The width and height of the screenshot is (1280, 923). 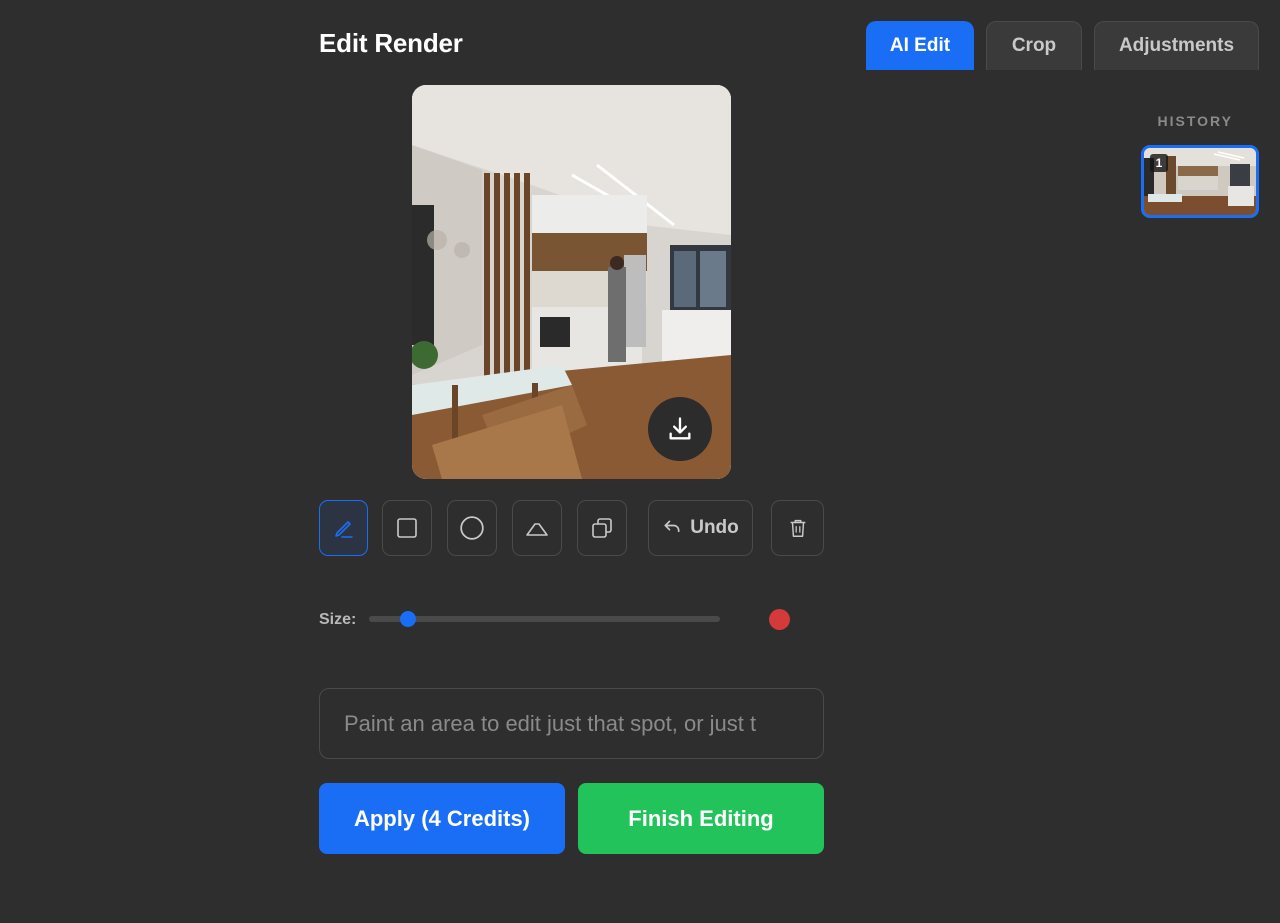 I want to click on brush-size-label: Size:, so click(x=338, y=619).